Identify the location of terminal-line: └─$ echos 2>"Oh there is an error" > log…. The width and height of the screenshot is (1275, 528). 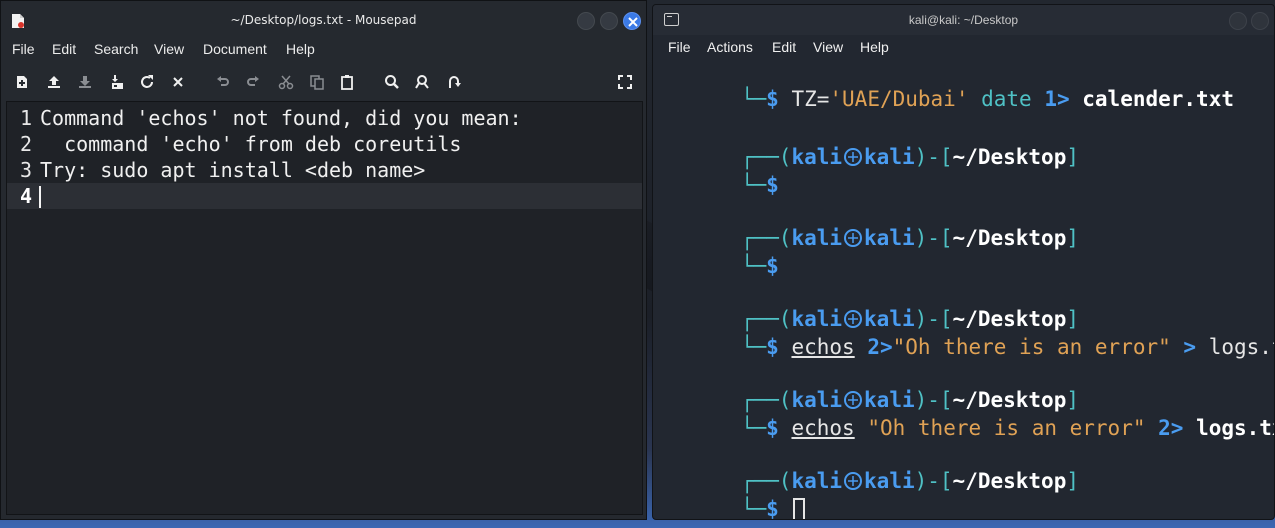
(969, 335).